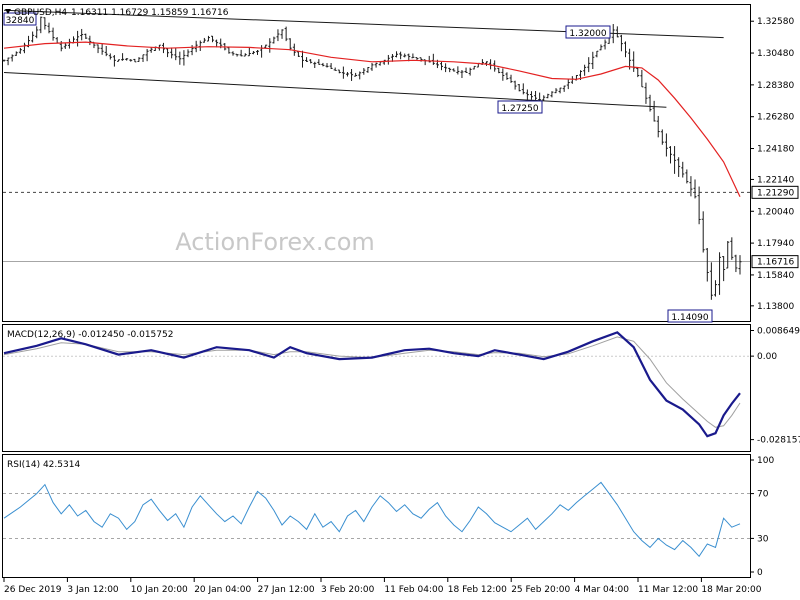 Image resolution: width=800 pixels, height=600 pixels. I want to click on price-axis-label: 1.24180, so click(775, 150).